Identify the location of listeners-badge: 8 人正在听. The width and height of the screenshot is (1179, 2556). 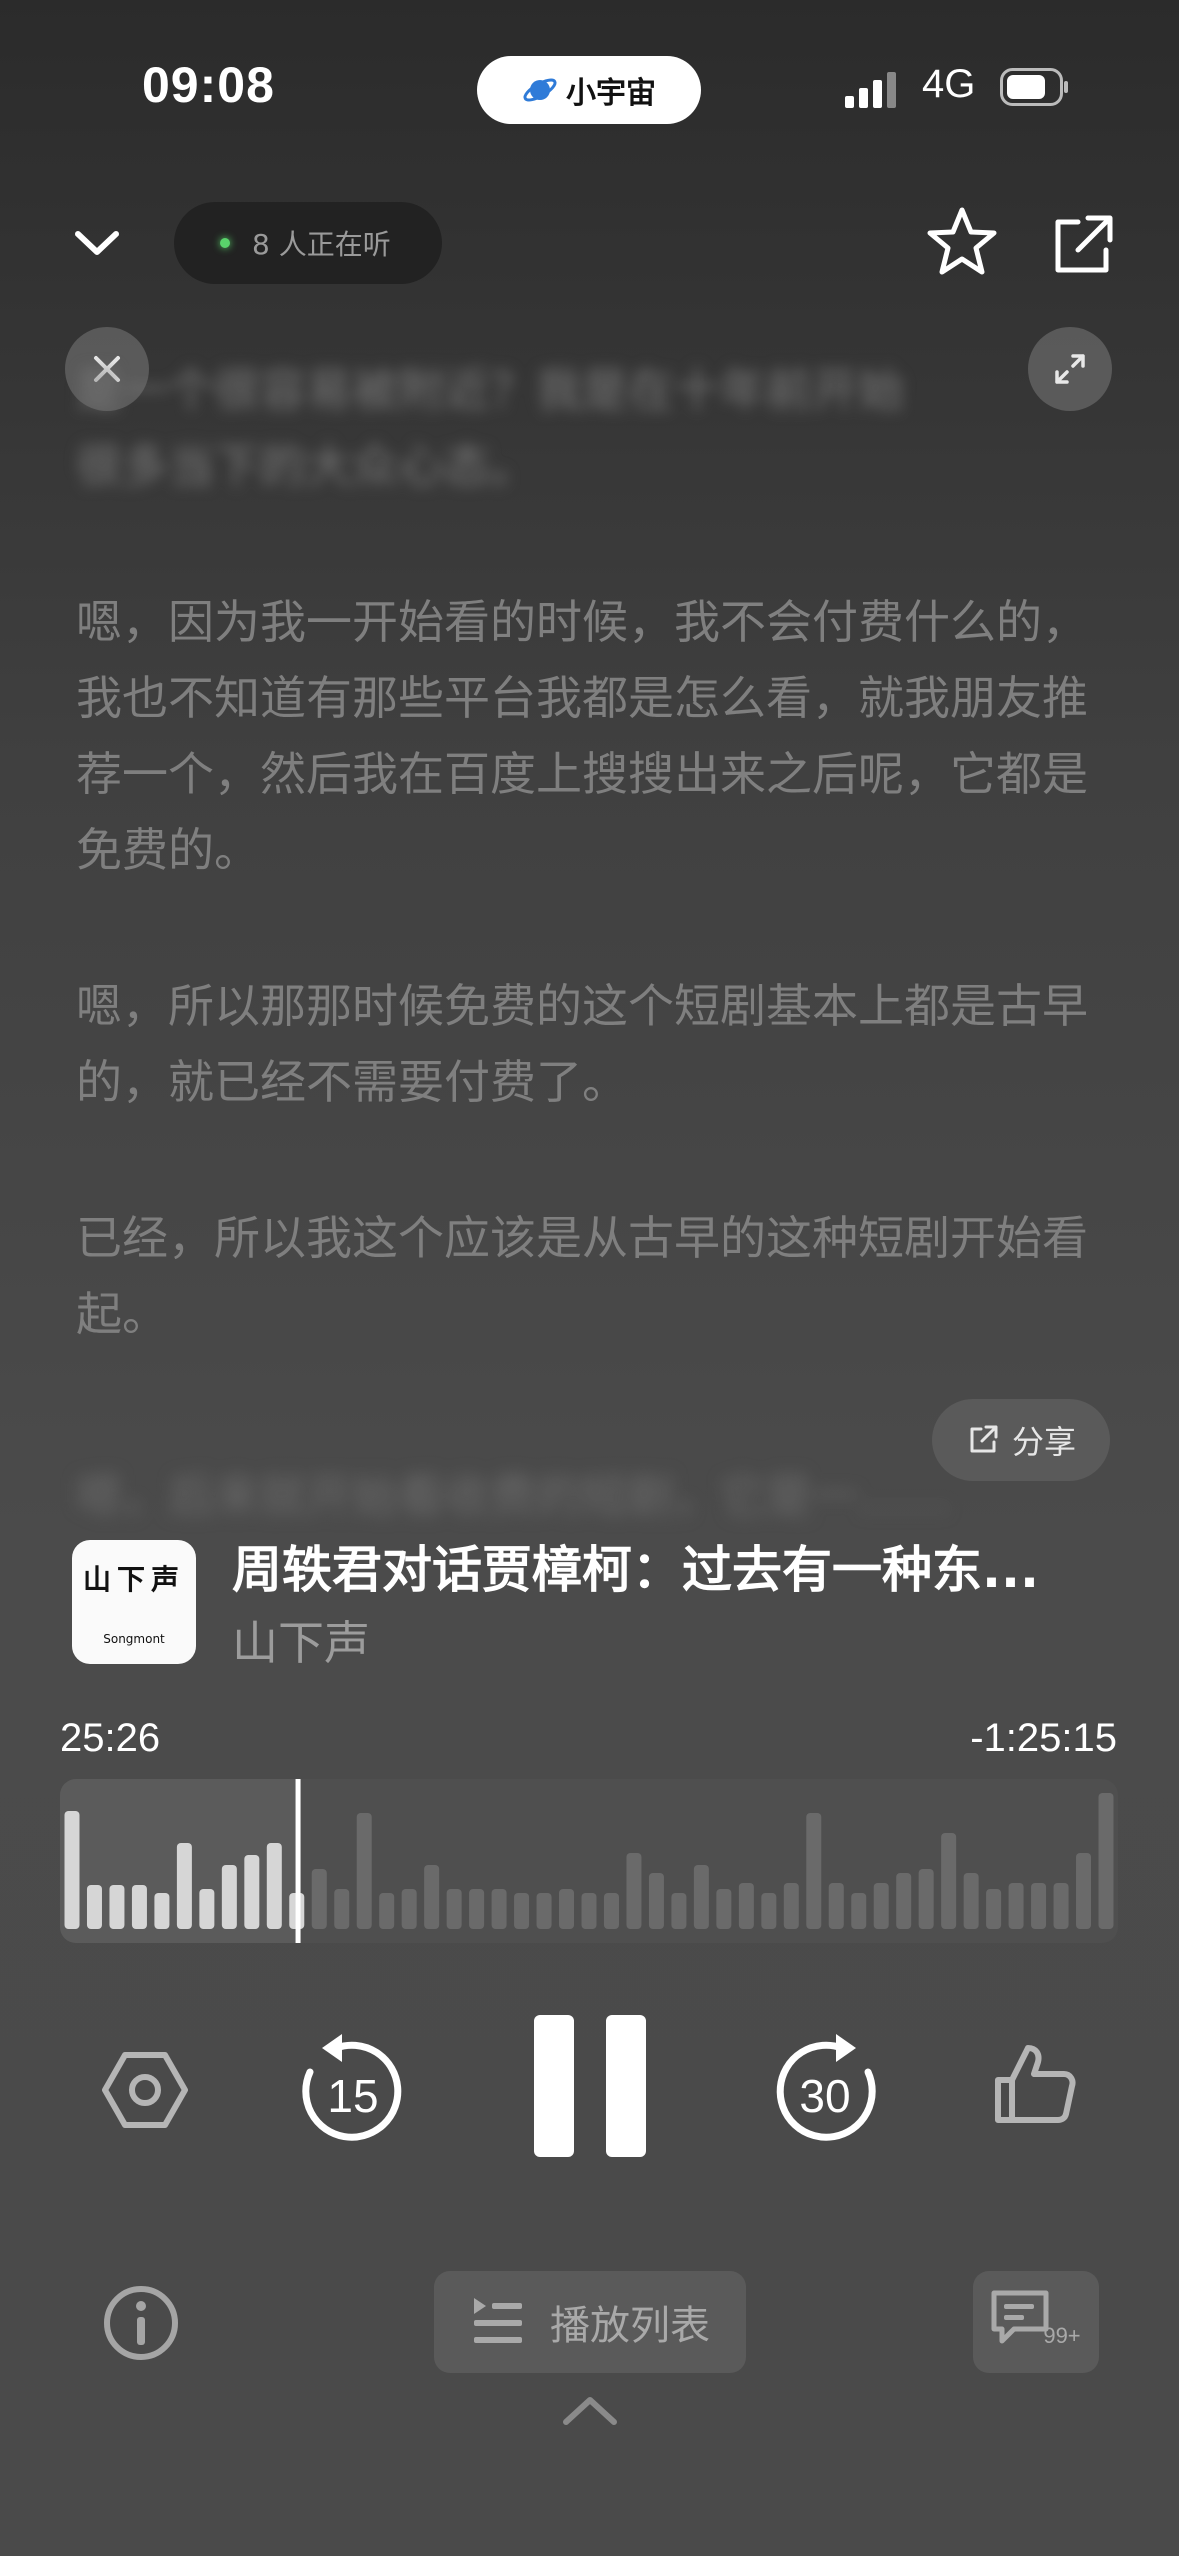
(308, 243).